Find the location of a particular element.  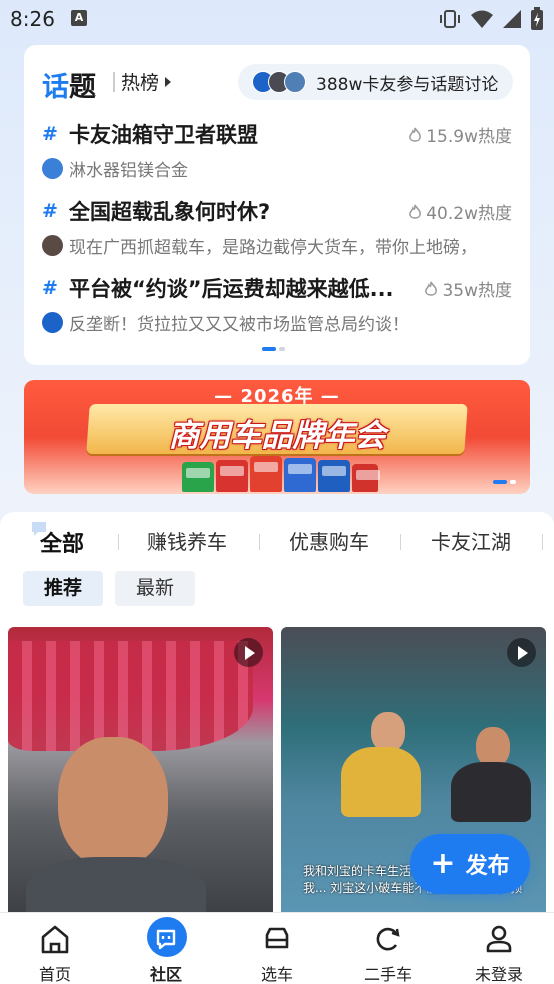

status-time: 8:26 is located at coordinates (32, 19).